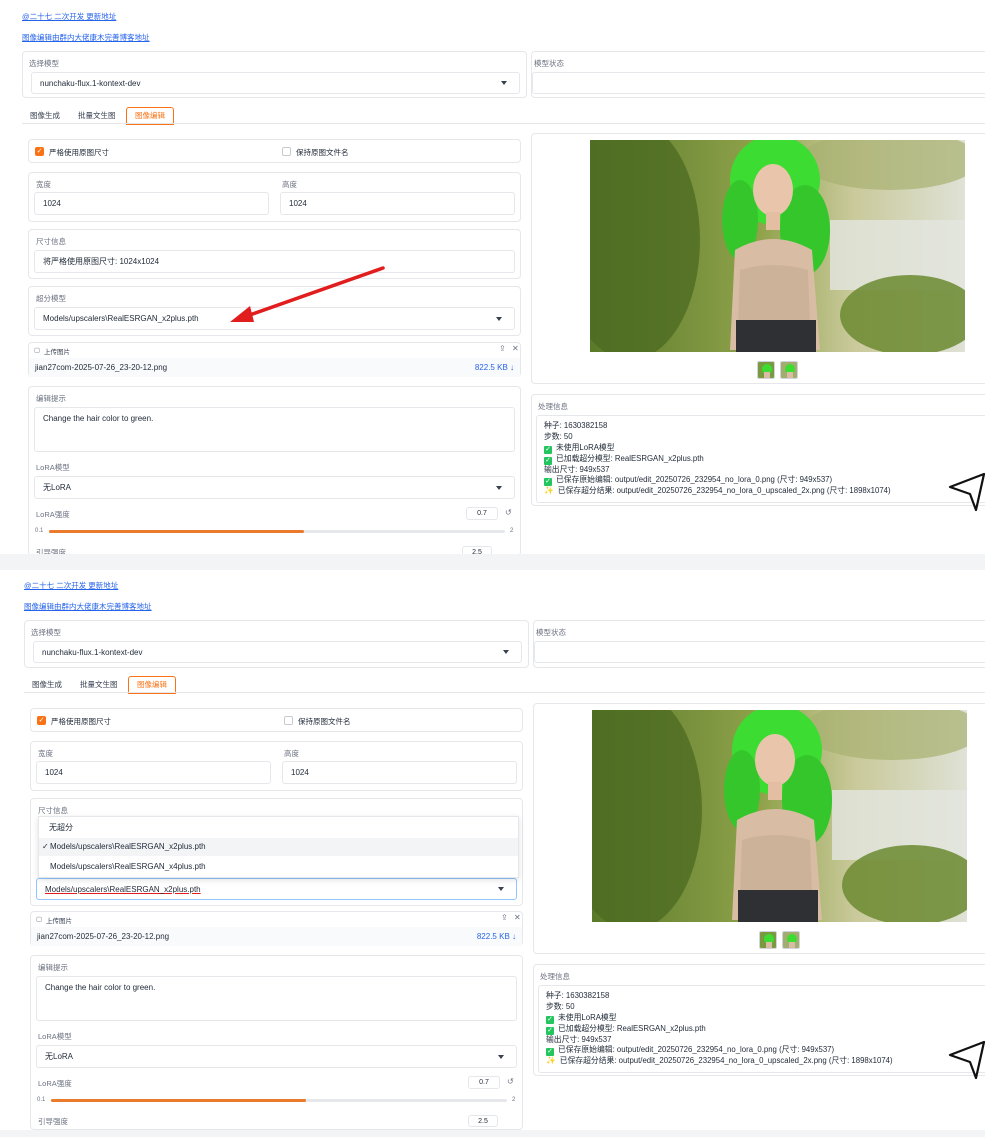 The image size is (985, 1137). Describe the element at coordinates (53, 514) in the screenshot. I see `lora-strength-label: LoRA强度` at that location.